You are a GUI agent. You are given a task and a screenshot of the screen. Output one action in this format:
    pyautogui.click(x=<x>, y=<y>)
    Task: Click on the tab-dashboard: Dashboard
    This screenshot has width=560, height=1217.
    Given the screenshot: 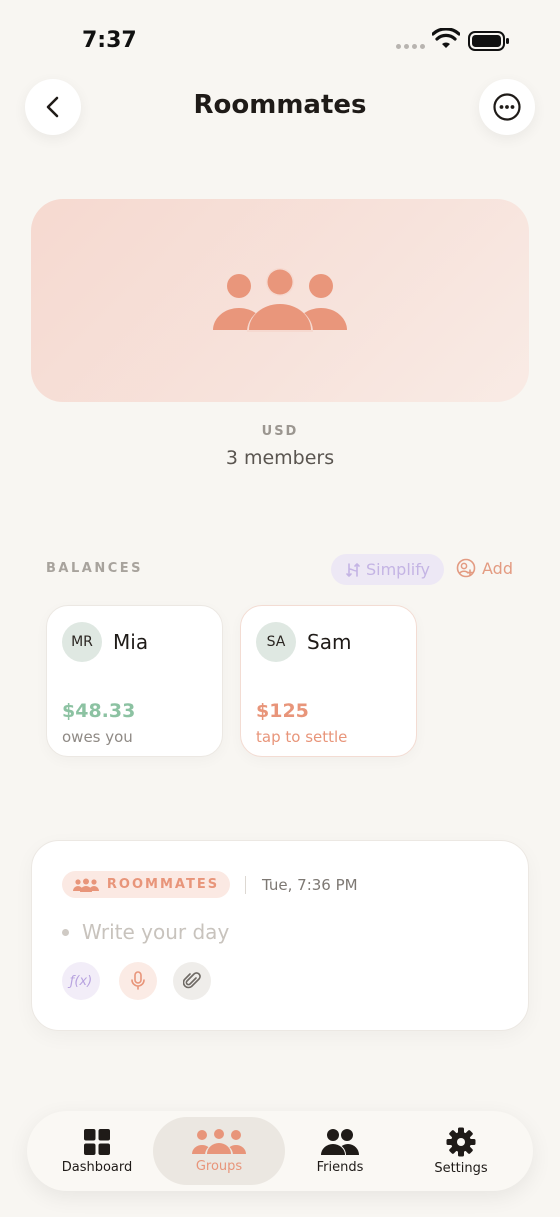 What is the action you would take?
    pyautogui.click(x=97, y=1151)
    